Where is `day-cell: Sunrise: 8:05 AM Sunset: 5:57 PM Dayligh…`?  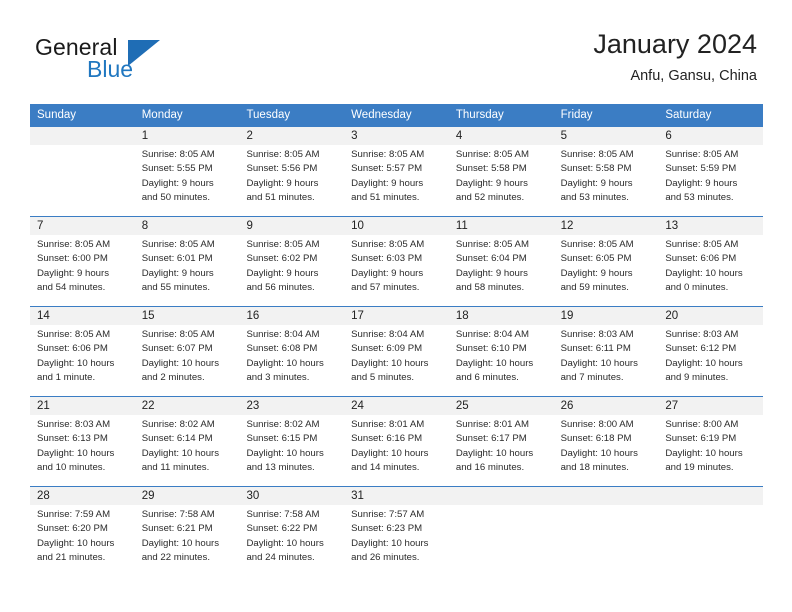
day-cell: Sunrise: 8:05 AM Sunset: 5:57 PM Dayligh… is located at coordinates (396, 180).